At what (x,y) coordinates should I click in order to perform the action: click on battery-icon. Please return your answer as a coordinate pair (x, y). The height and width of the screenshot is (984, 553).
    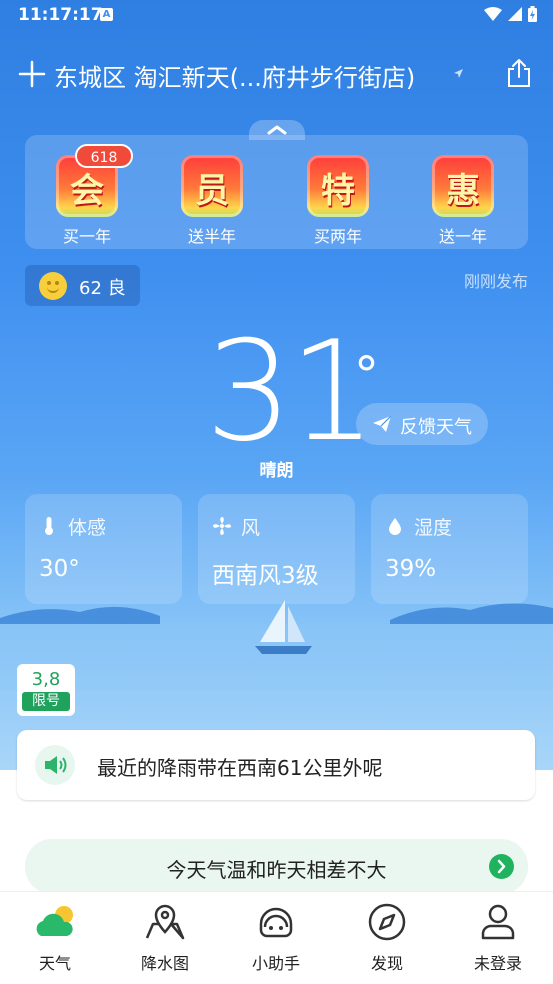
    Looking at the image, I should click on (532, 14).